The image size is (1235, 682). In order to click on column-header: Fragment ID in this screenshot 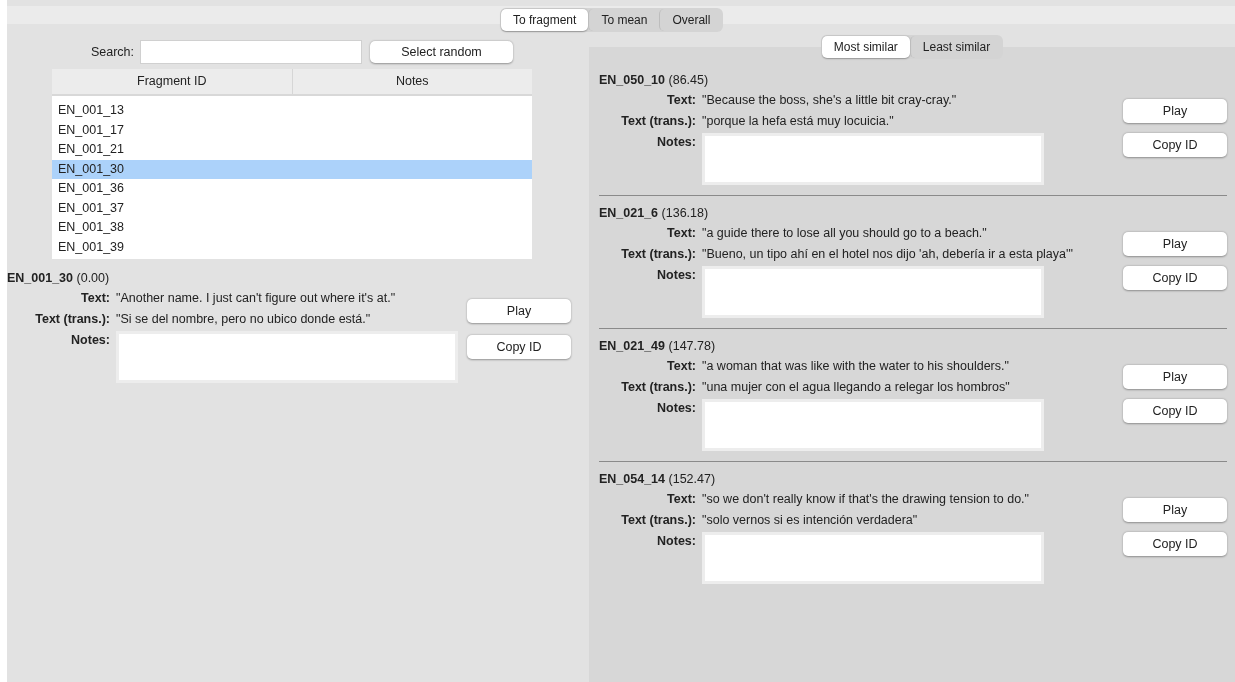, I will do `click(172, 81)`.